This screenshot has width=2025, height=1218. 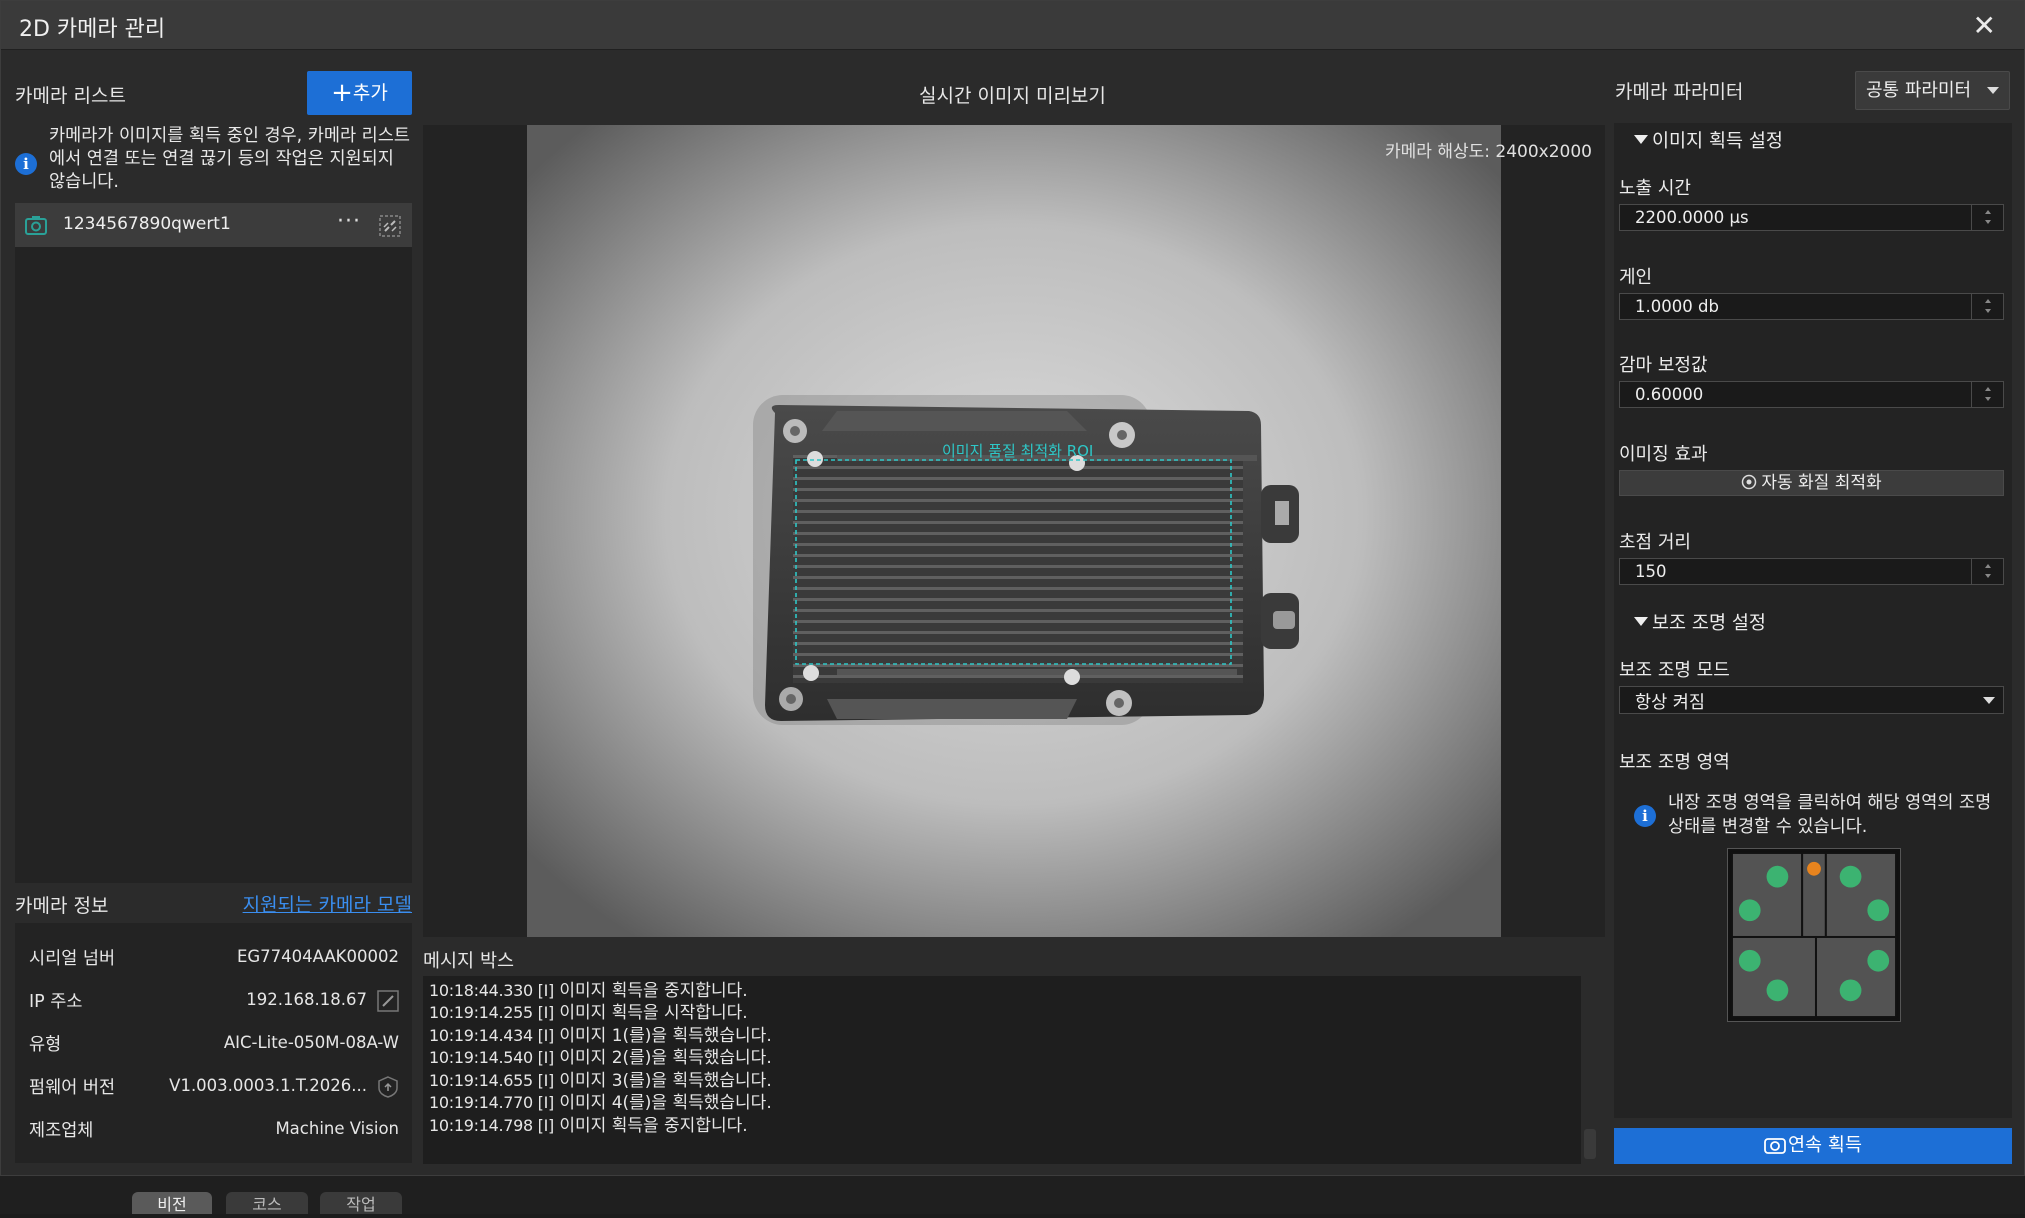 I want to click on camera-list-item: 1234567890qwert1 ···, so click(x=213, y=225).